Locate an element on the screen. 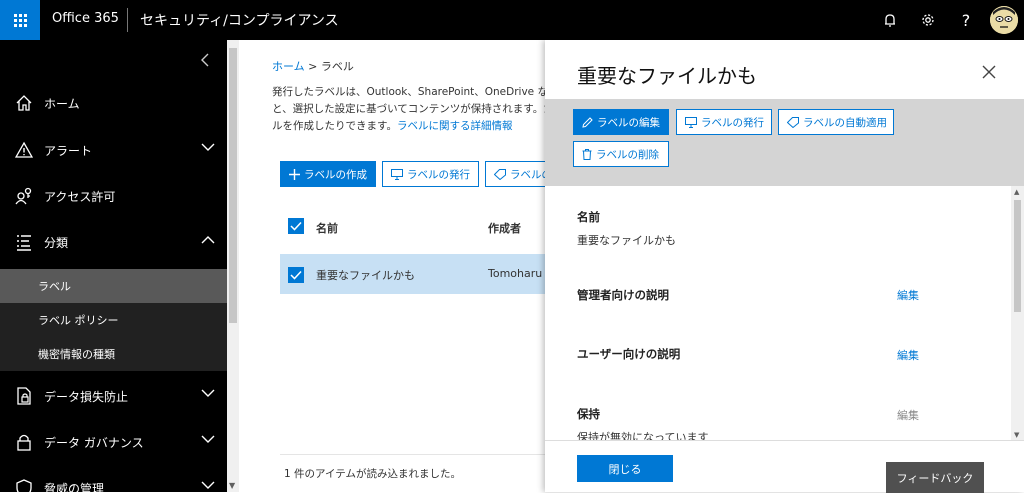 The height and width of the screenshot is (493, 1024). chevron-up-icon is located at coordinates (208, 240).